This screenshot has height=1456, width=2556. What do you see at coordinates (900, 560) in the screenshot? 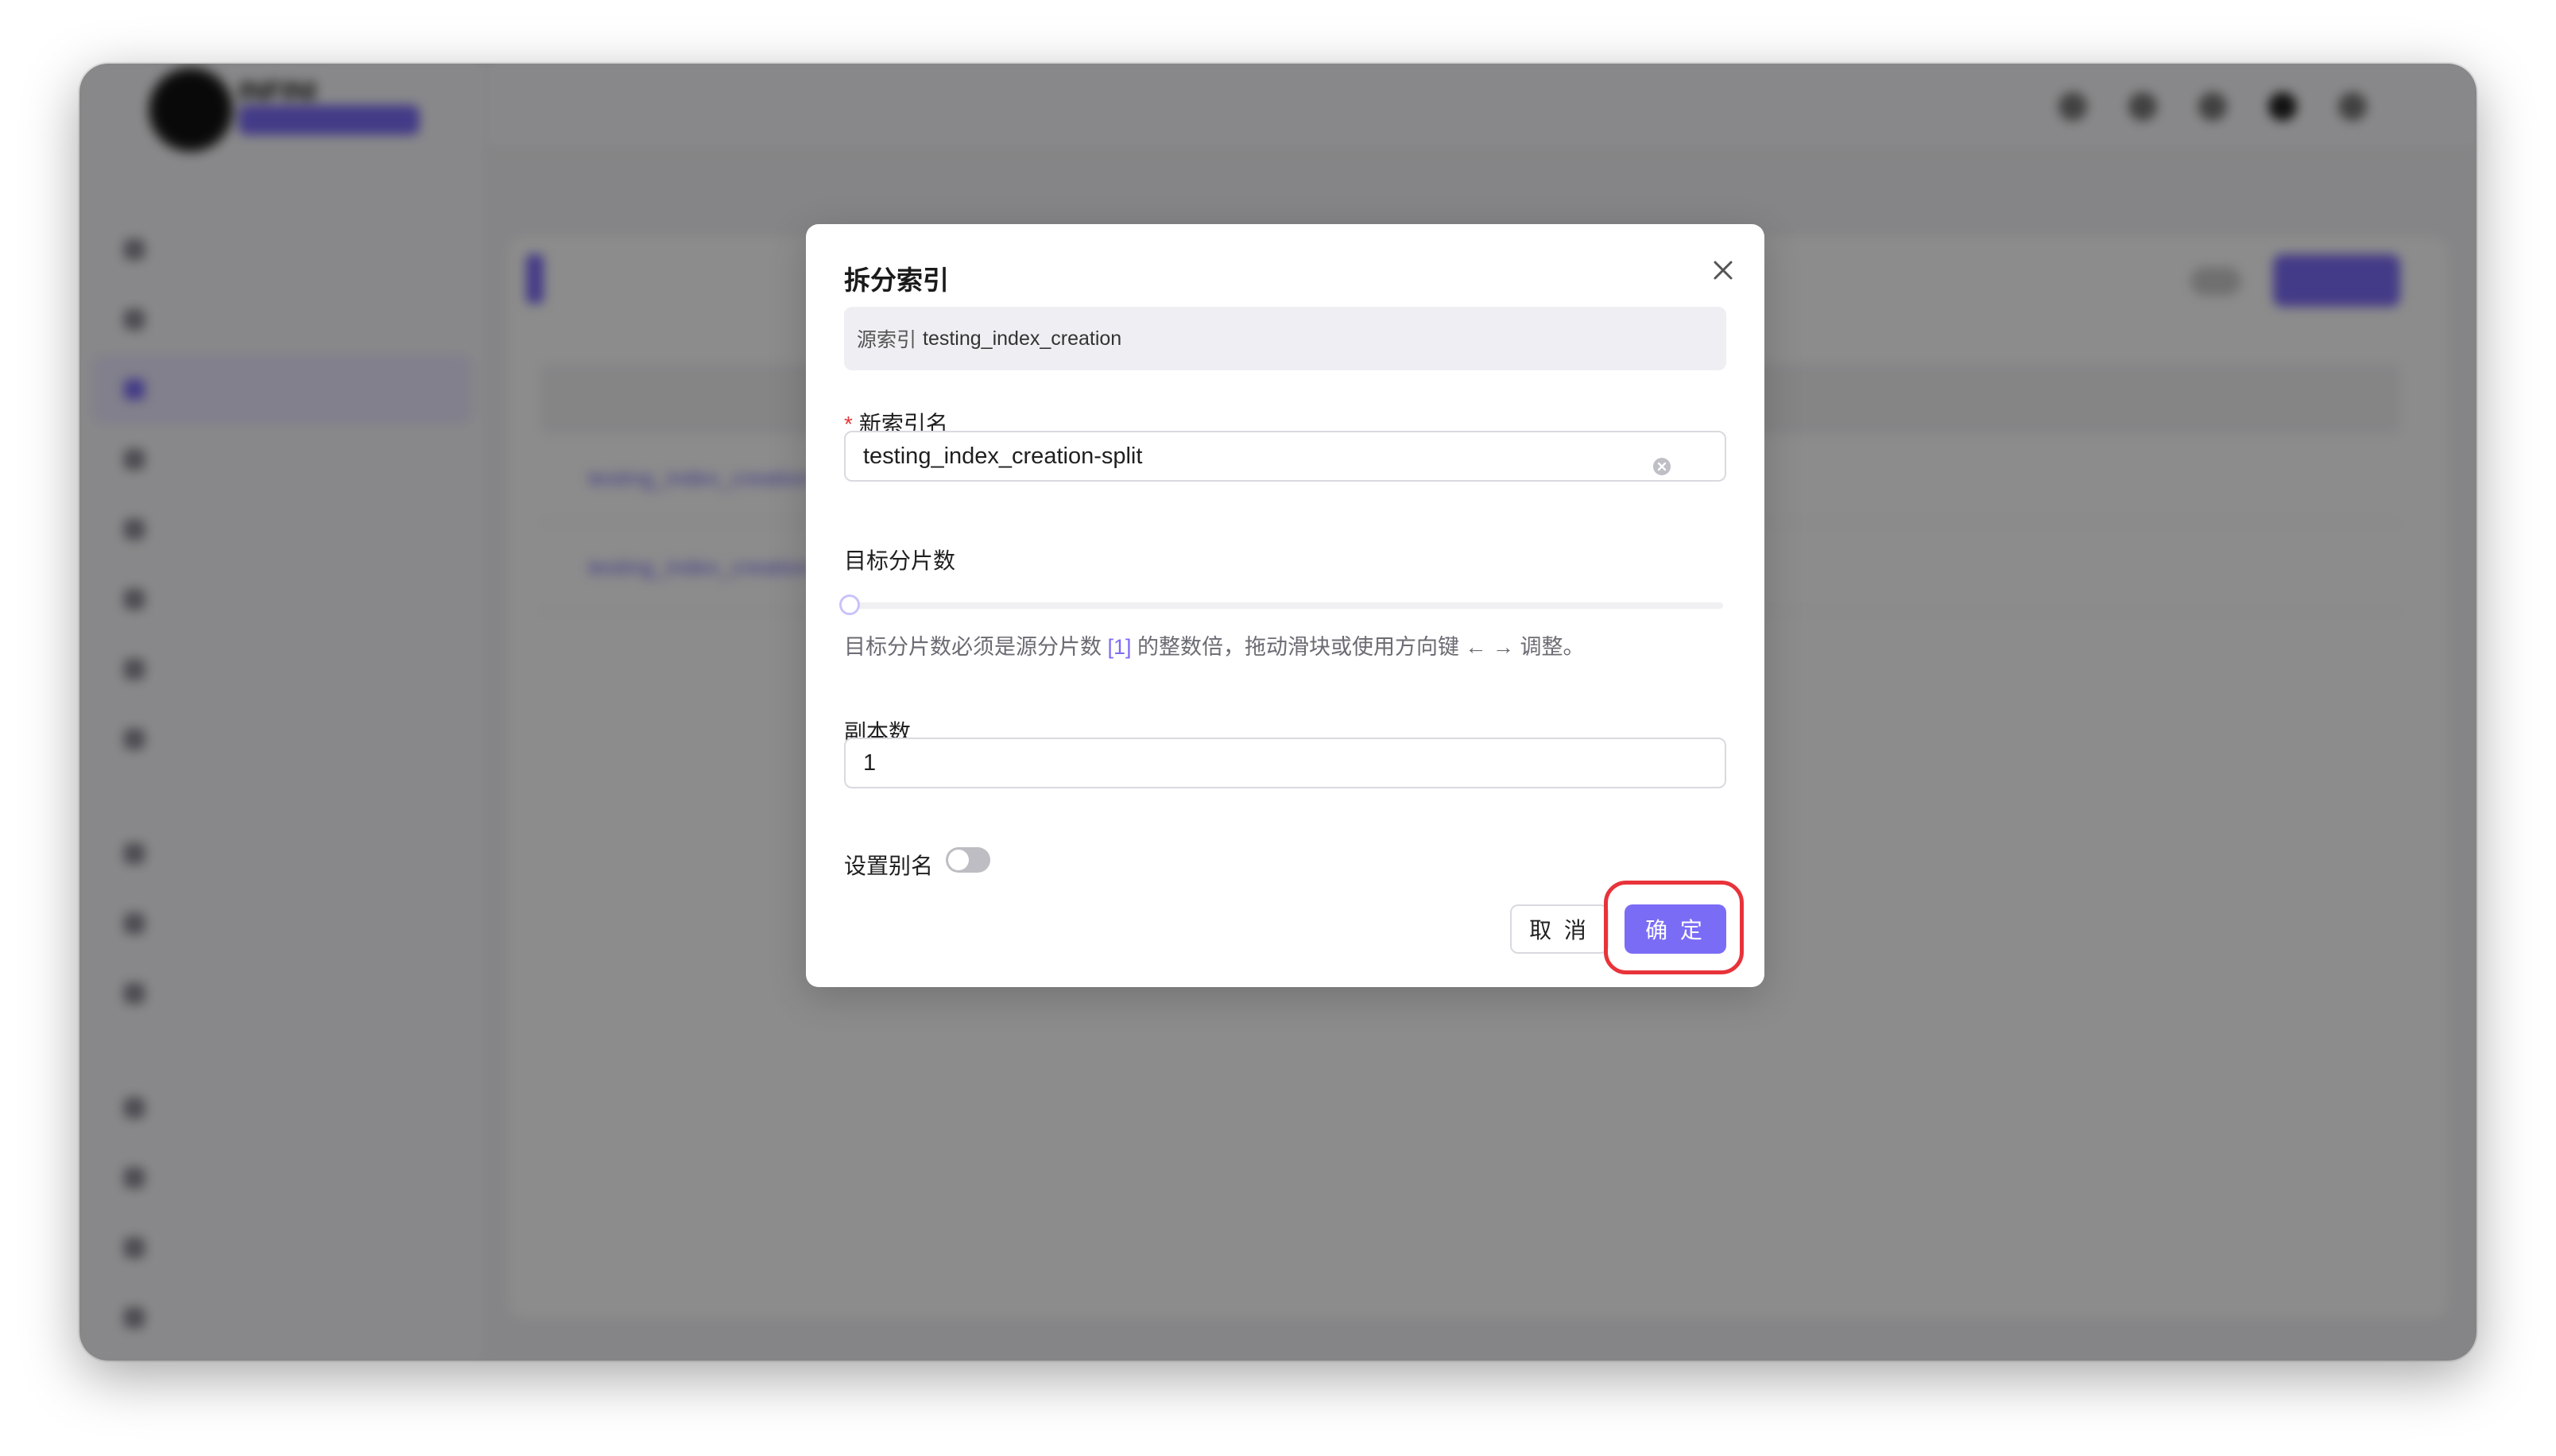
I see `target-shards-label: 目标分片数` at bounding box center [900, 560].